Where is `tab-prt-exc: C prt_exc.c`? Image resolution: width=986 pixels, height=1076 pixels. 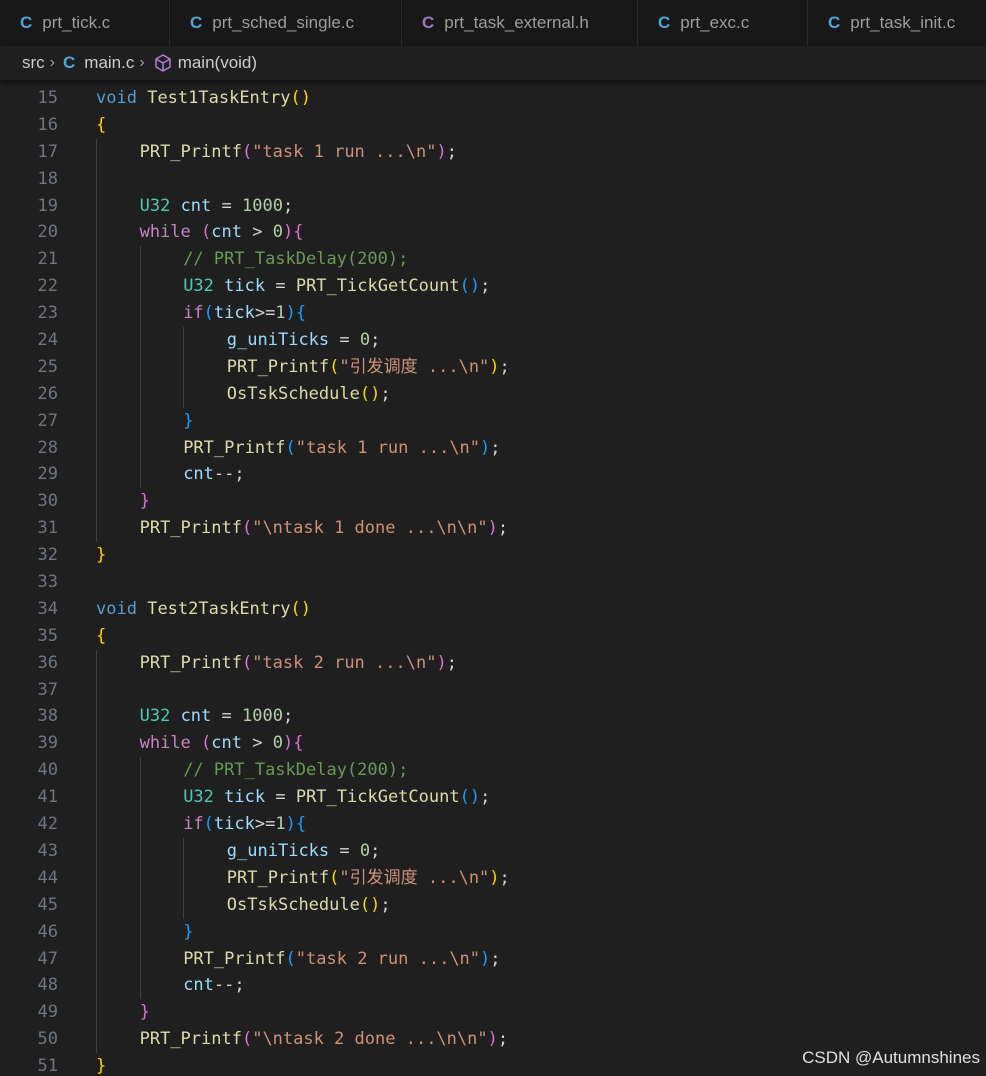 tab-prt-exc: C prt_exc.c is located at coordinates (723, 23).